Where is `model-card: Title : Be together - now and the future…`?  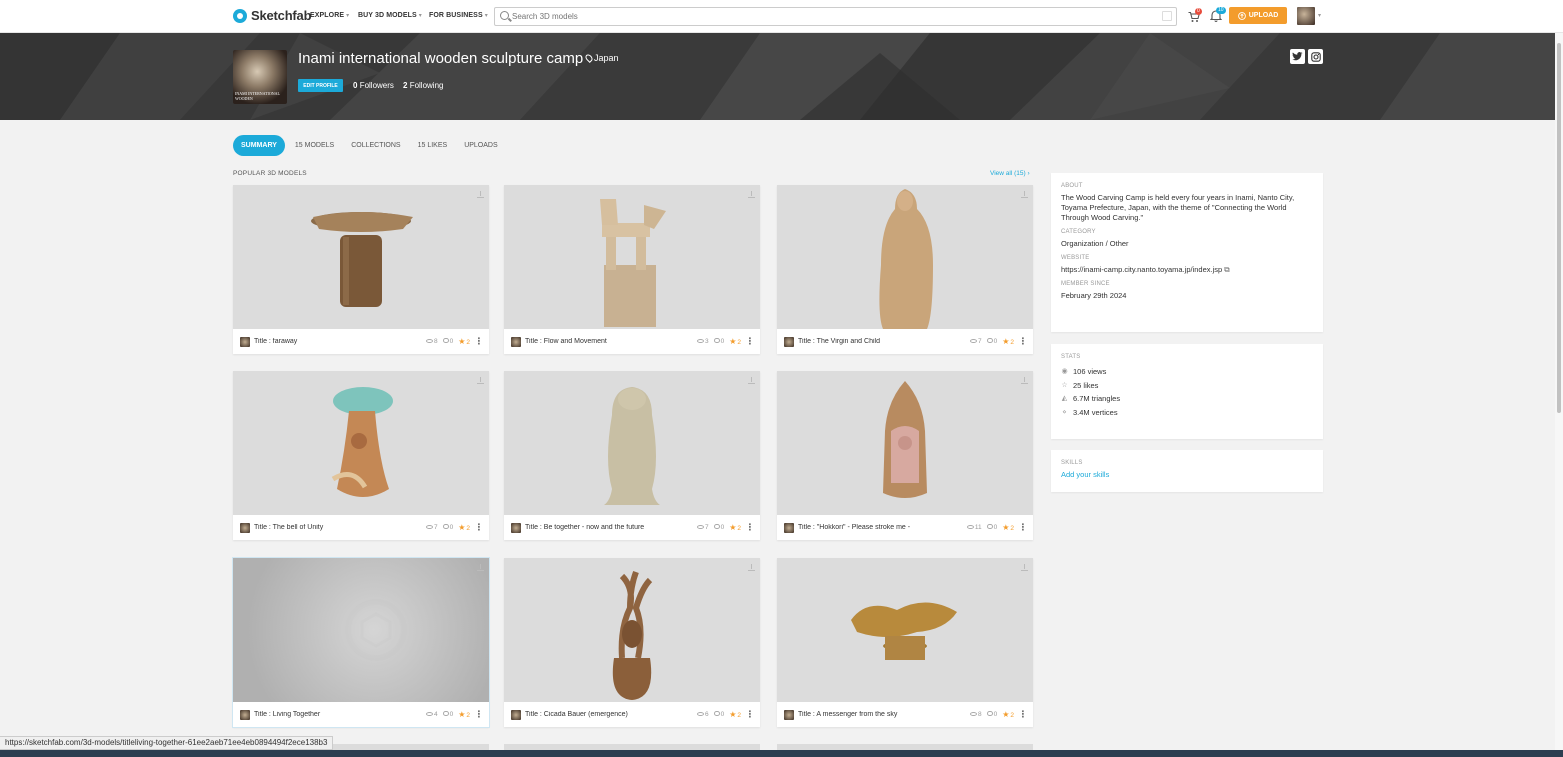 model-card: Title : Be together - now and the future… is located at coordinates (632, 455).